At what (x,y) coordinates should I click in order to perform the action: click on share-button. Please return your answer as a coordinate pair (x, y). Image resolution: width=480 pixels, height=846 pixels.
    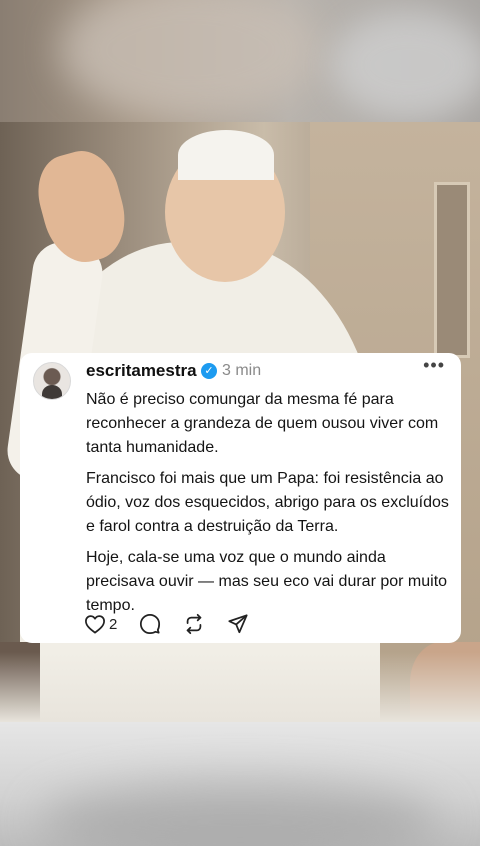
    Looking at the image, I should click on (238, 624).